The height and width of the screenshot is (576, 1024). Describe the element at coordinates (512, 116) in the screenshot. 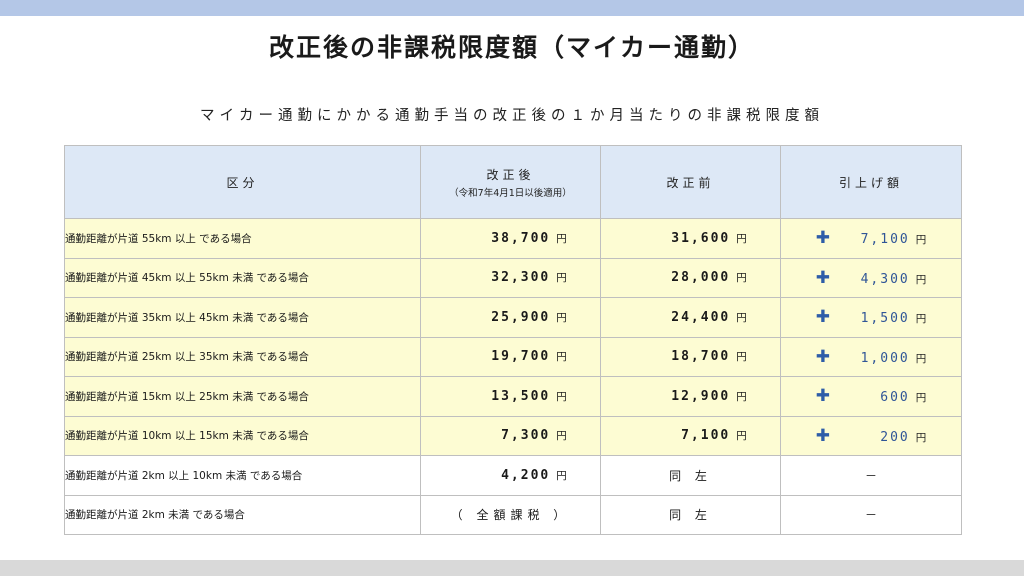

I see `page-subtitle: マイカー通勤にかかる通勤手当の改正後の１か月当たりの非課税限度額` at that location.